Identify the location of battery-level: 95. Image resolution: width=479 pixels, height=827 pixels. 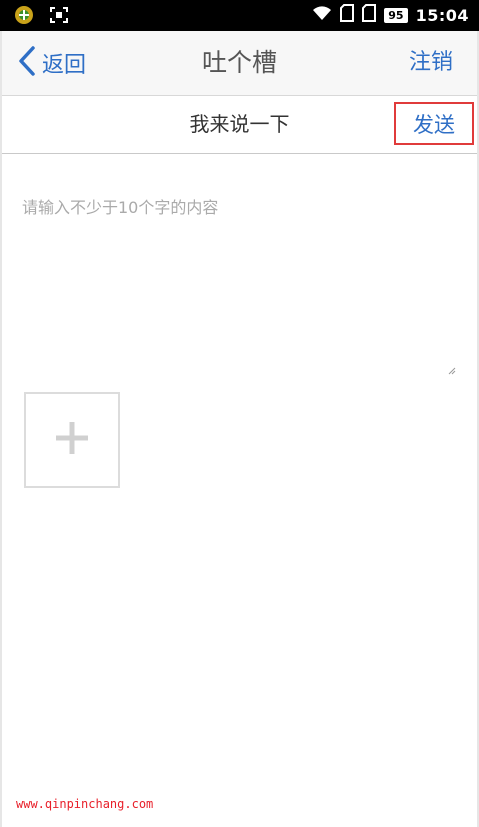
(396, 15).